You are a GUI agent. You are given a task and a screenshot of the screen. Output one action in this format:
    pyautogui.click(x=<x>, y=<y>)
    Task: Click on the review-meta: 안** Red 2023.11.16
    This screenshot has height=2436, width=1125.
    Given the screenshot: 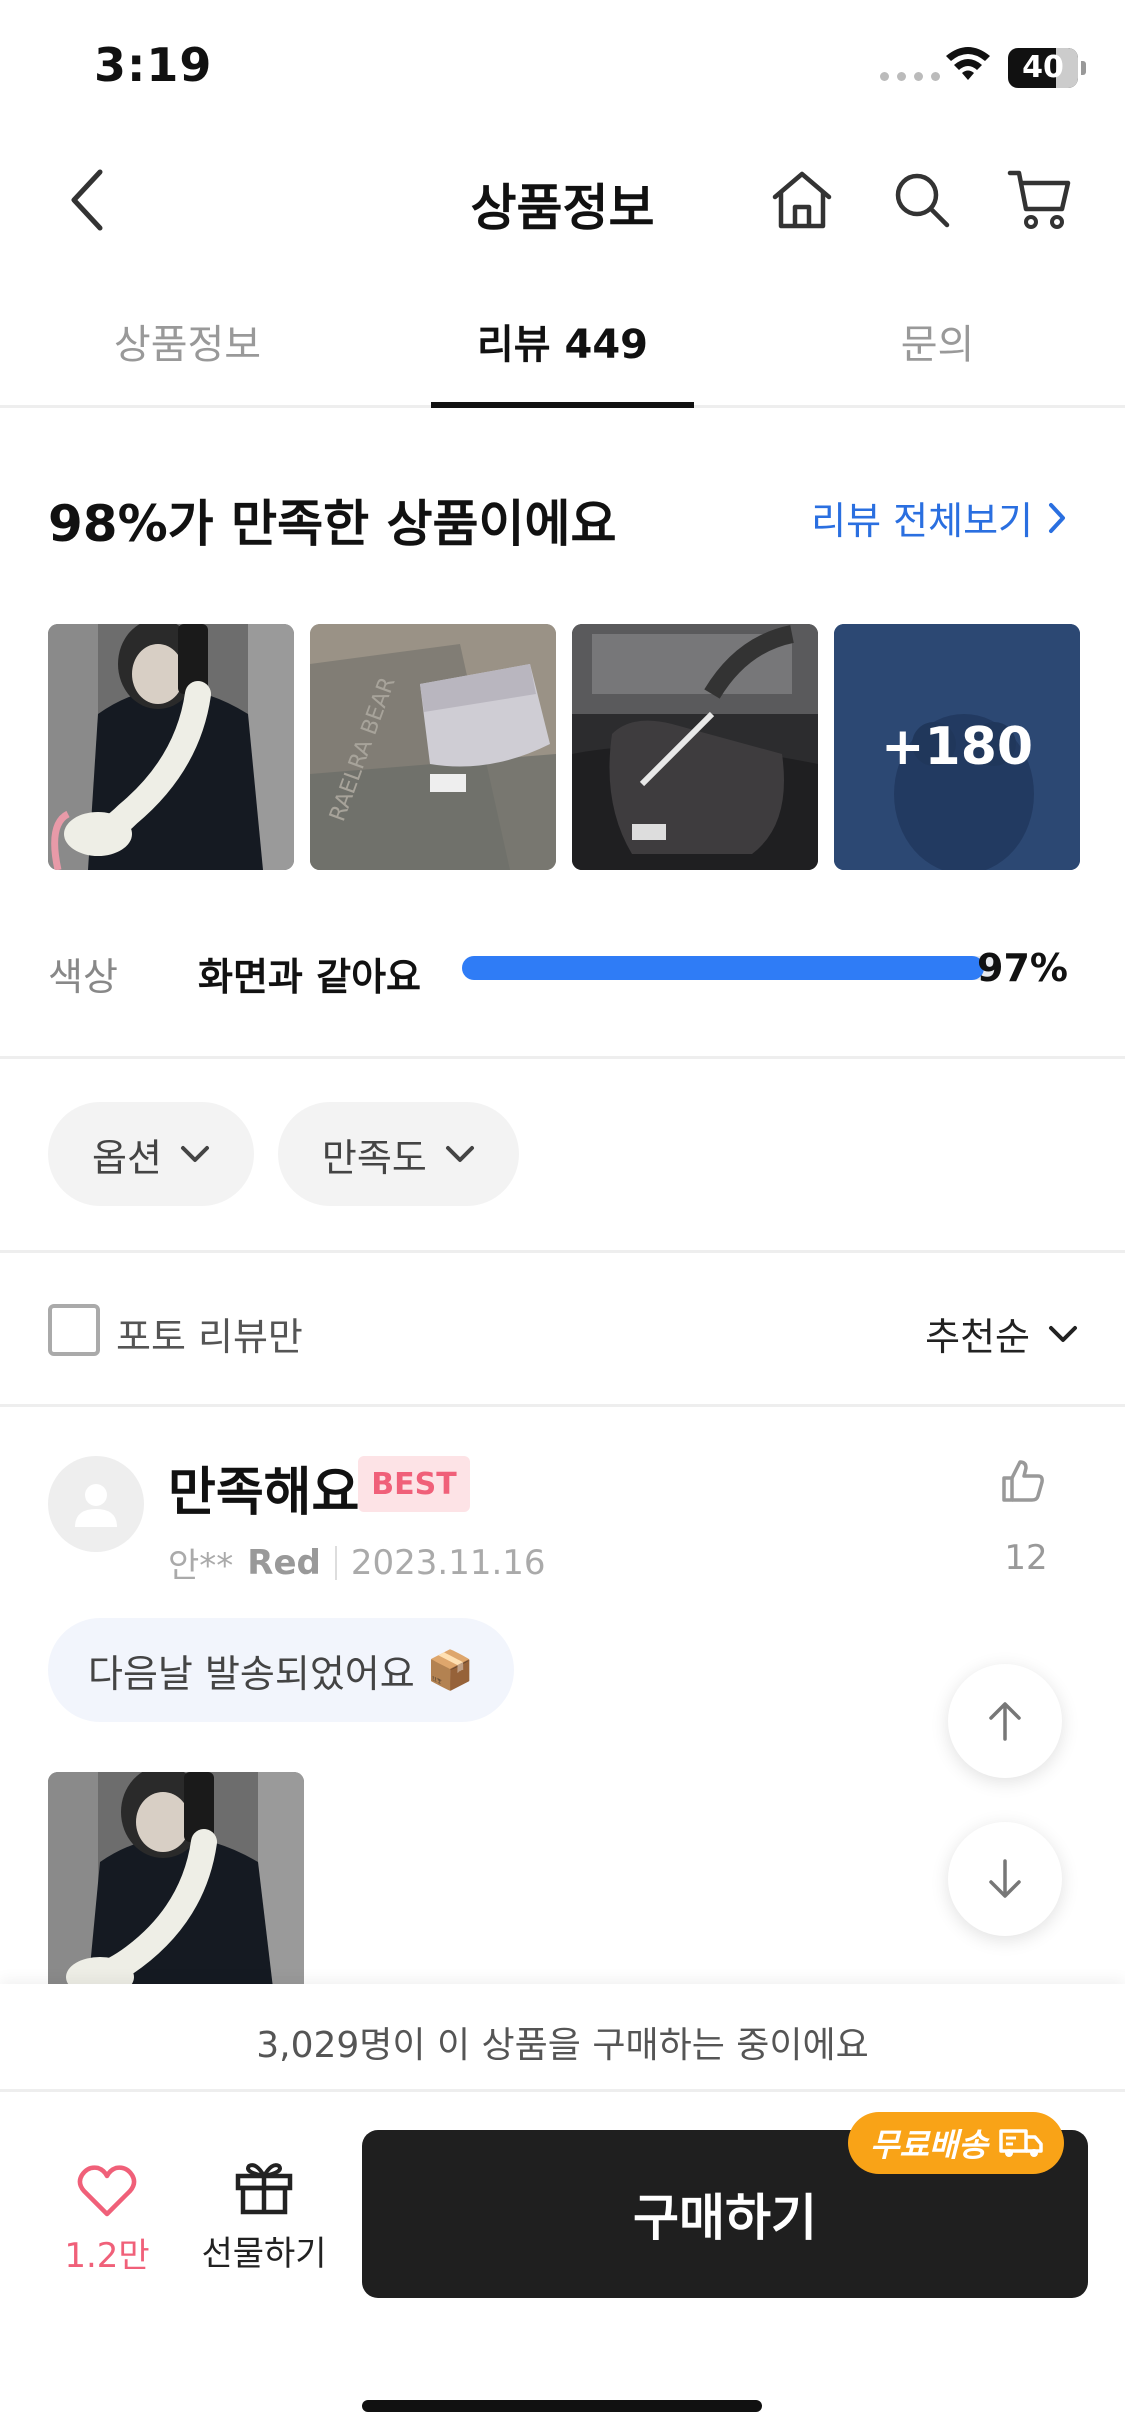 What is the action you would take?
    pyautogui.click(x=357, y=1562)
    